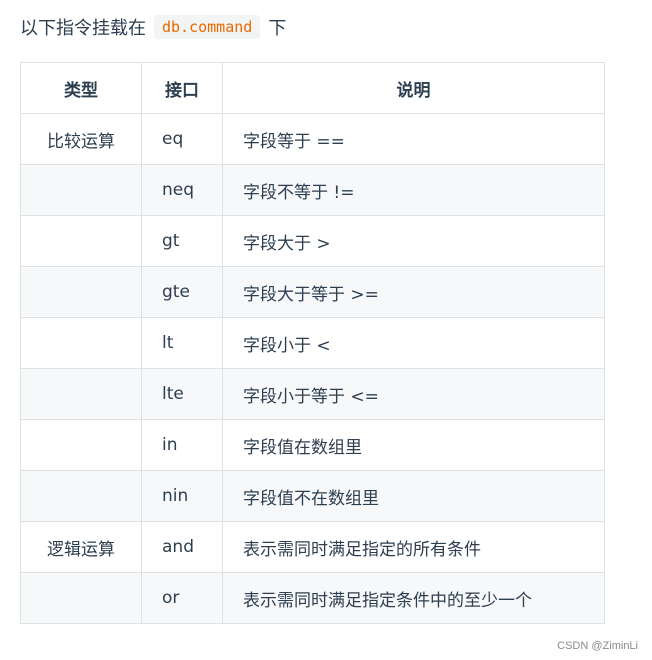  I want to click on cell-description: 字段不等于 !=, so click(413, 190).